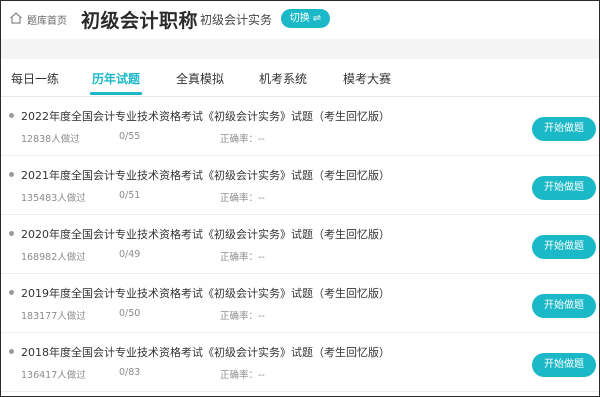 The image size is (600, 397). What do you see at coordinates (283, 78) in the screenshot?
I see `tab-computer-exam-system: 机考系统` at bounding box center [283, 78].